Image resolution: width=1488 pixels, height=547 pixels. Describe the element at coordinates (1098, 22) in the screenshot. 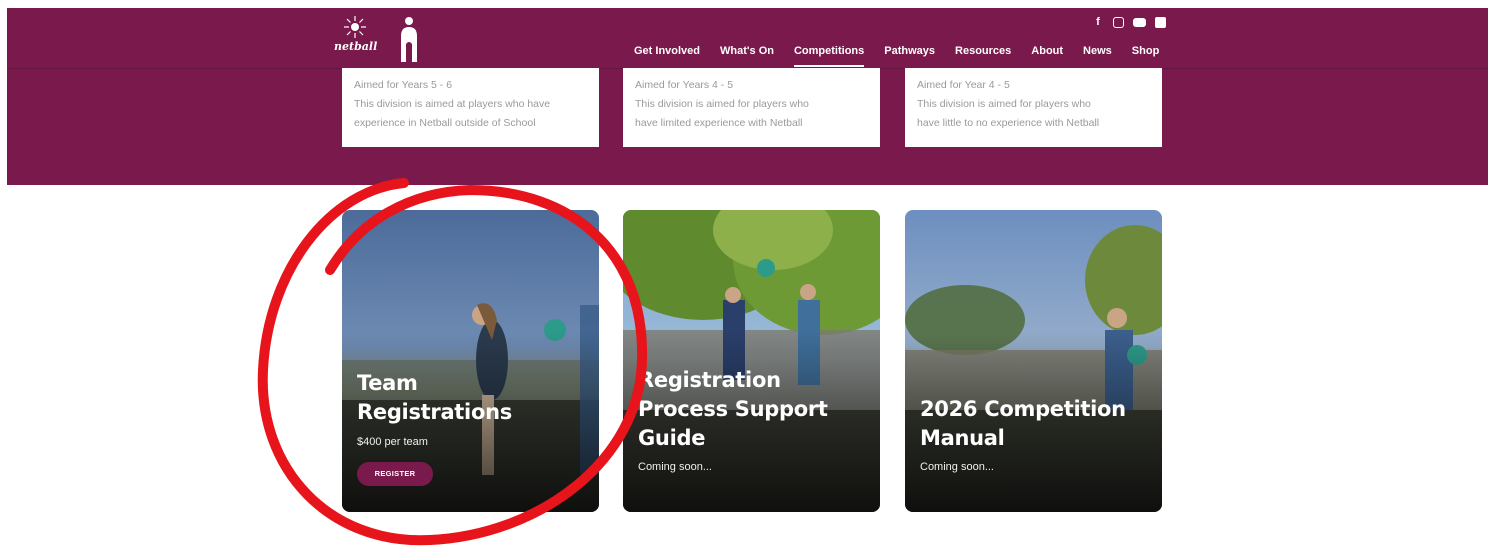

I see `facebook-icon: f` at that location.